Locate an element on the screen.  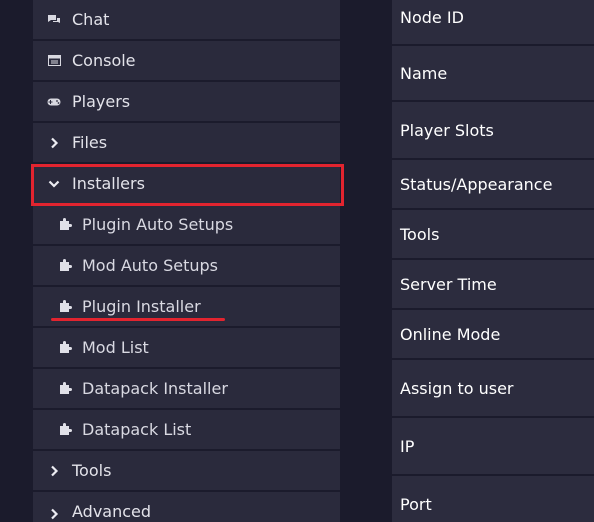
table-row: Status/Appearance is located at coordinates (493, 184).